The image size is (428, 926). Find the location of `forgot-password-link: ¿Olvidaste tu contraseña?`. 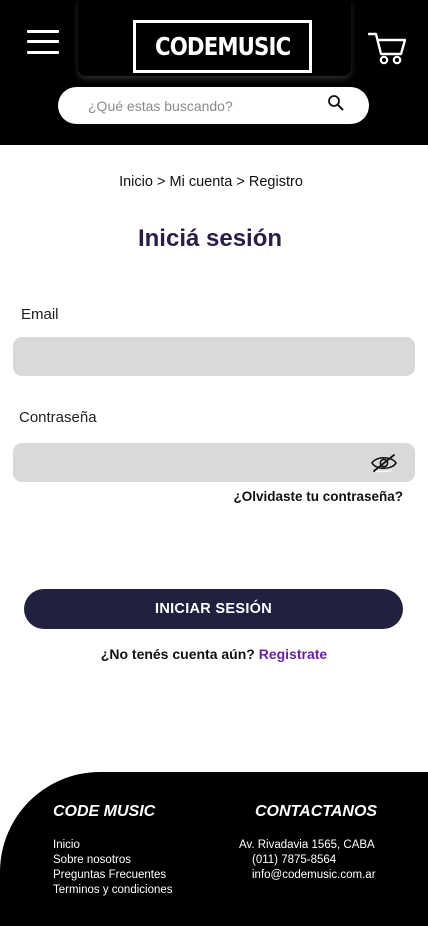

forgot-password-link: ¿Olvidaste tu contraseña? is located at coordinates (318, 496).